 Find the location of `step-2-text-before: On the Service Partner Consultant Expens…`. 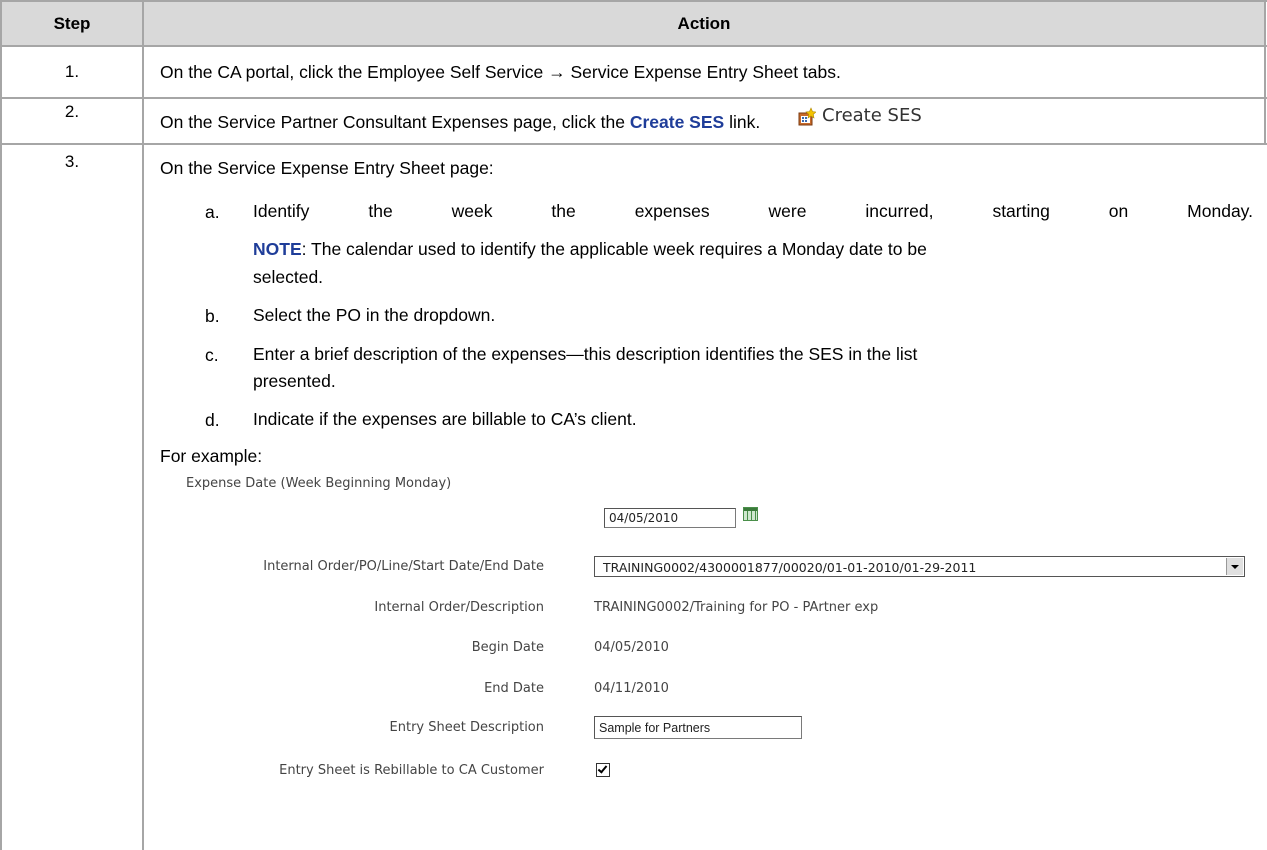

step-2-text-before: On the Service Partner Consultant Expens… is located at coordinates (395, 122).